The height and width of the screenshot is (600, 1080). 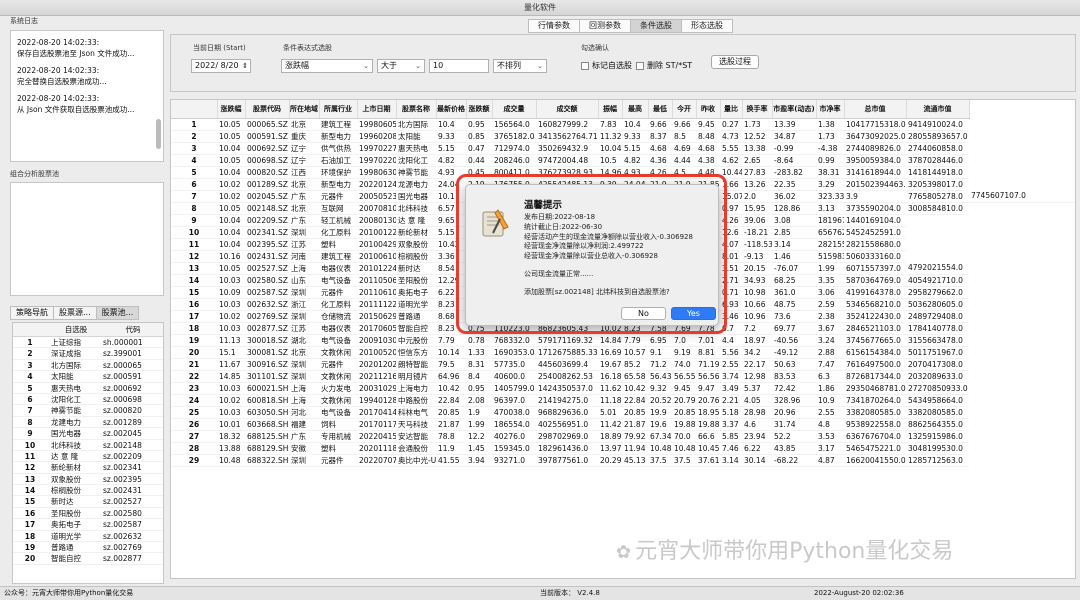 I want to click on sort-select: 不排列 ⌄, so click(x=520, y=66).